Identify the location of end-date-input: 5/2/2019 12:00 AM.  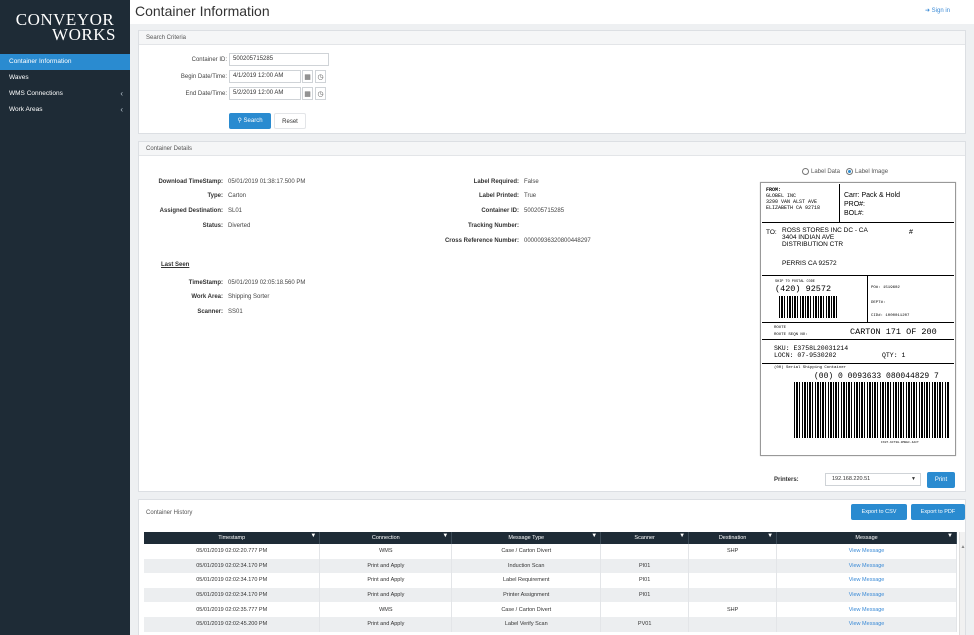
(265, 93).